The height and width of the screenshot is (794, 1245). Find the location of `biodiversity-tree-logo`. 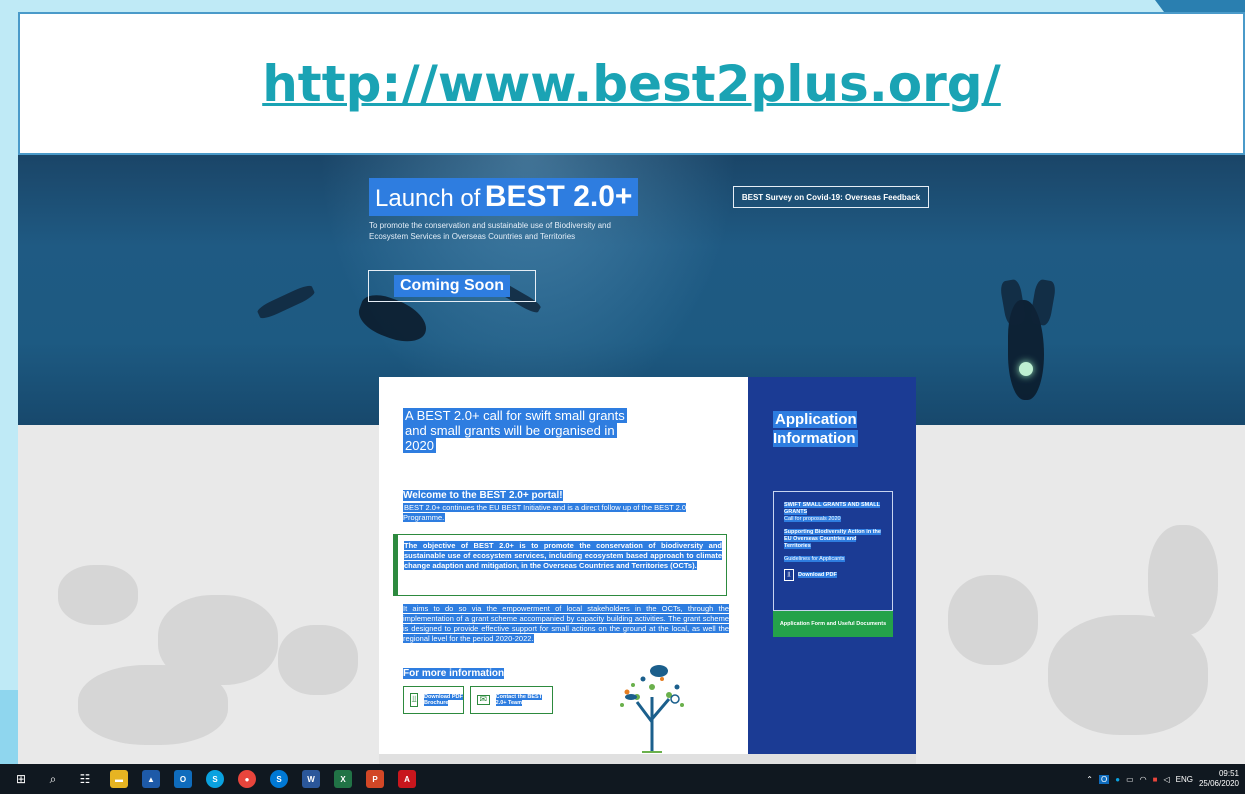

biodiversity-tree-logo is located at coordinates (652, 709).